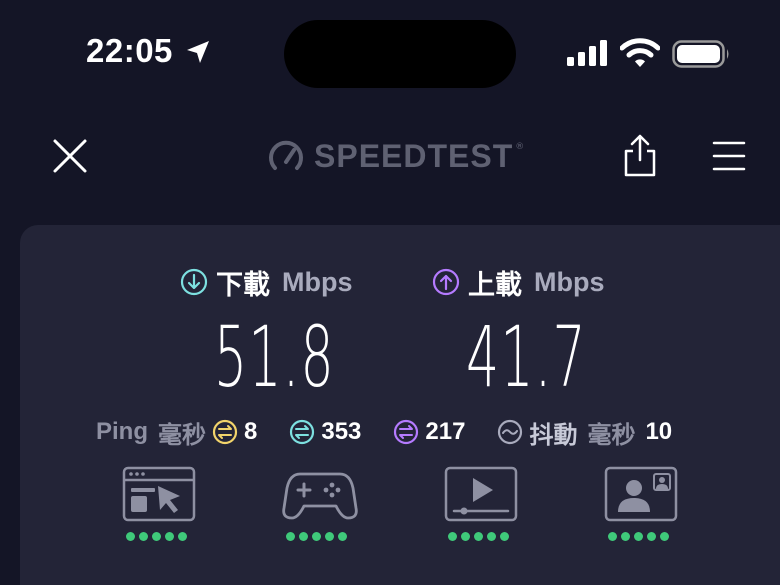 The width and height of the screenshot is (780, 585). Describe the element at coordinates (274, 357) in the screenshot. I see `download-speed-value: 51.8` at that location.